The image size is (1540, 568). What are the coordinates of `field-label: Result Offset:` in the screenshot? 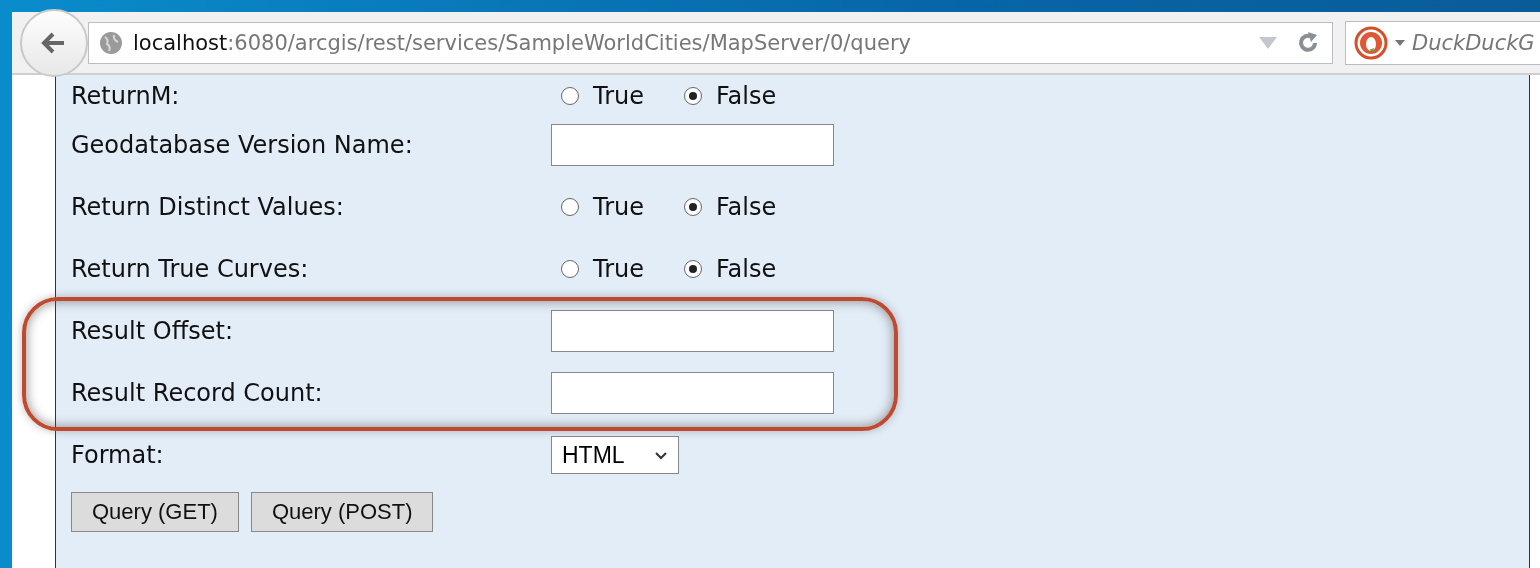 It's located at (152, 331).